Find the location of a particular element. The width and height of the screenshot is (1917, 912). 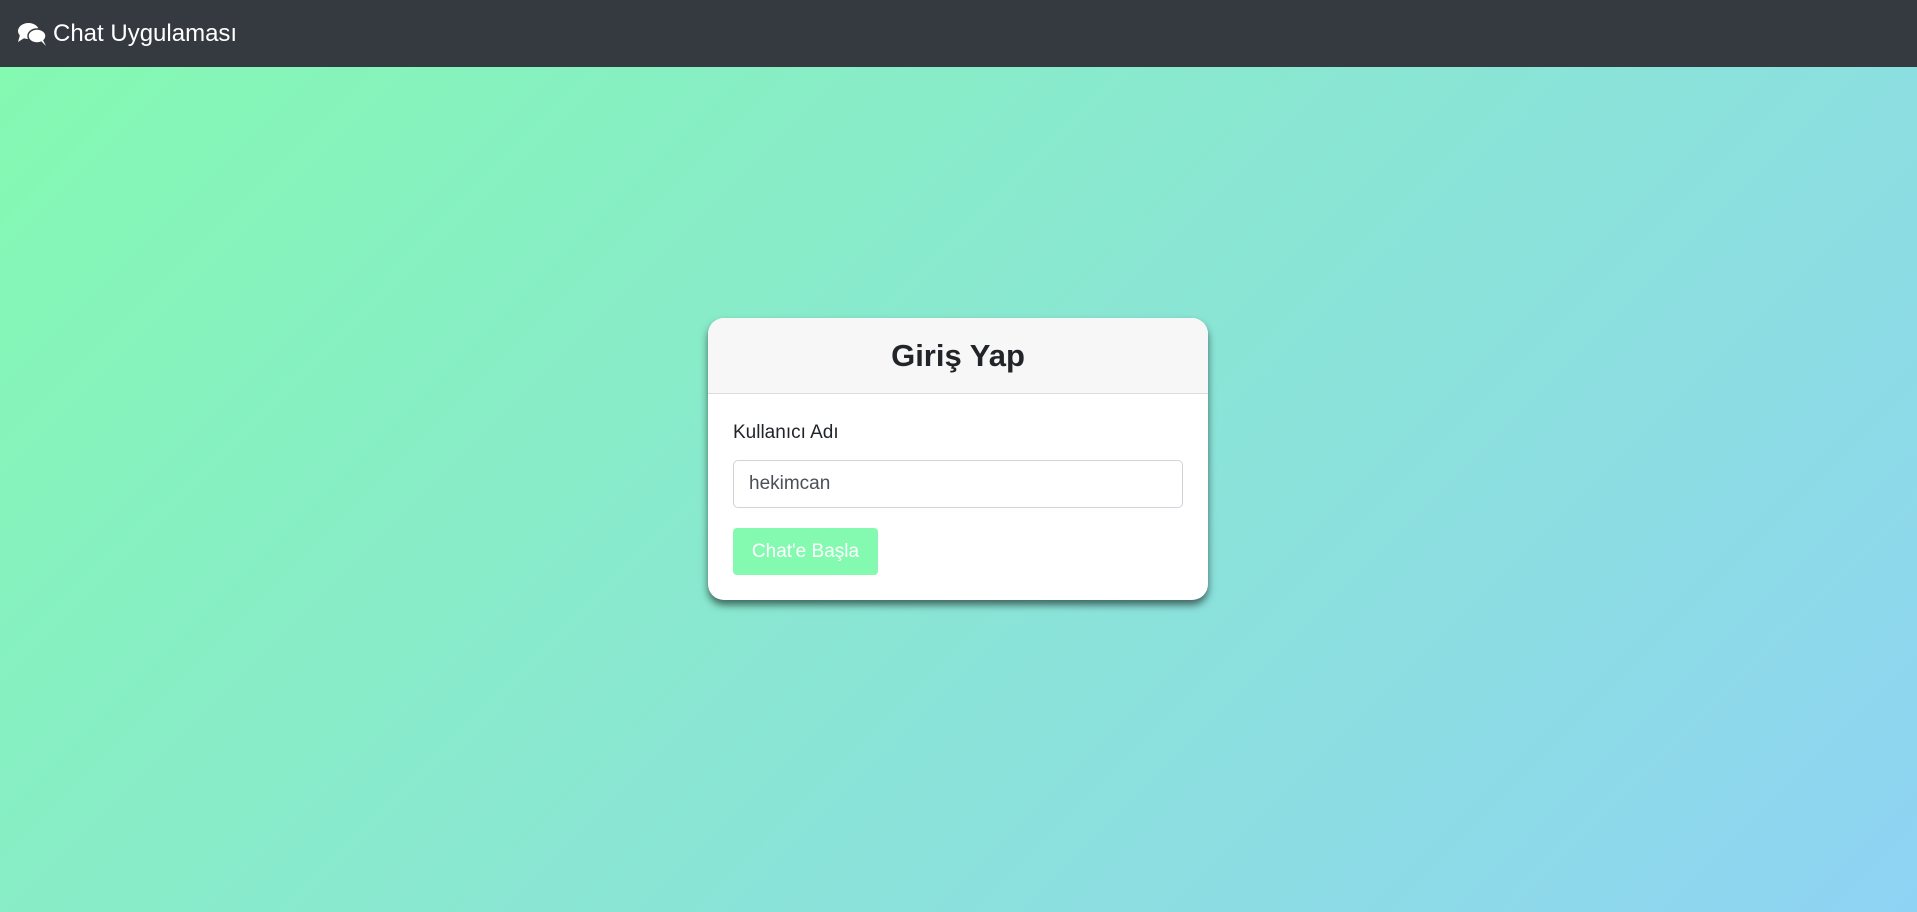

card-body: Kullanıcı Adı Chat'e Başla is located at coordinates (958, 497).